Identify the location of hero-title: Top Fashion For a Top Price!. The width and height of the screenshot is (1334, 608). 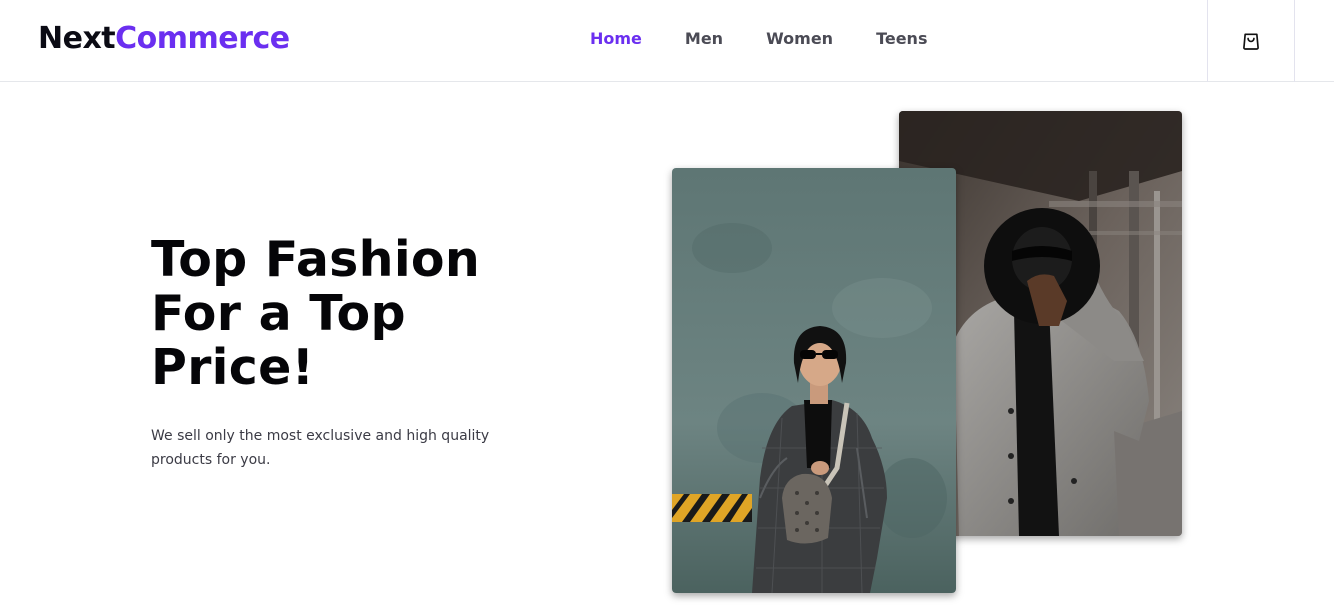
(341, 314).